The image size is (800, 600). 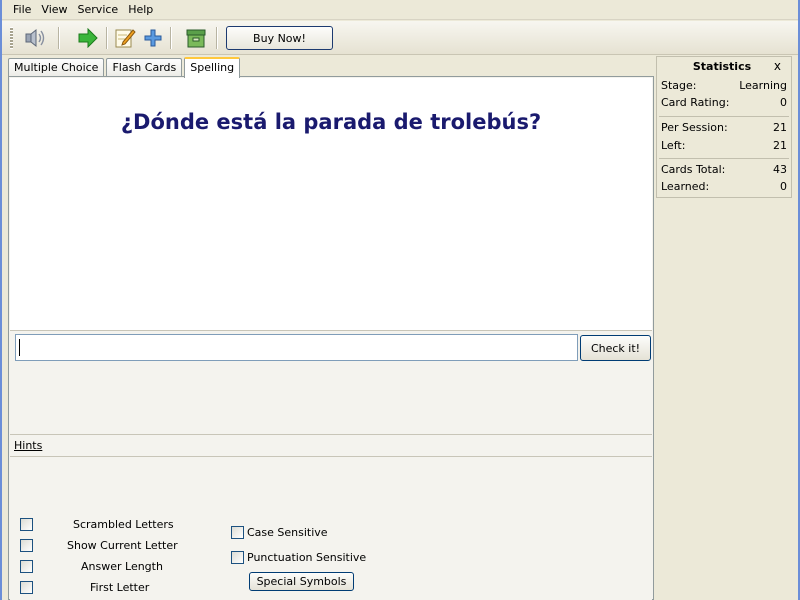 I want to click on stats-label: Stage:, so click(x=679, y=85).